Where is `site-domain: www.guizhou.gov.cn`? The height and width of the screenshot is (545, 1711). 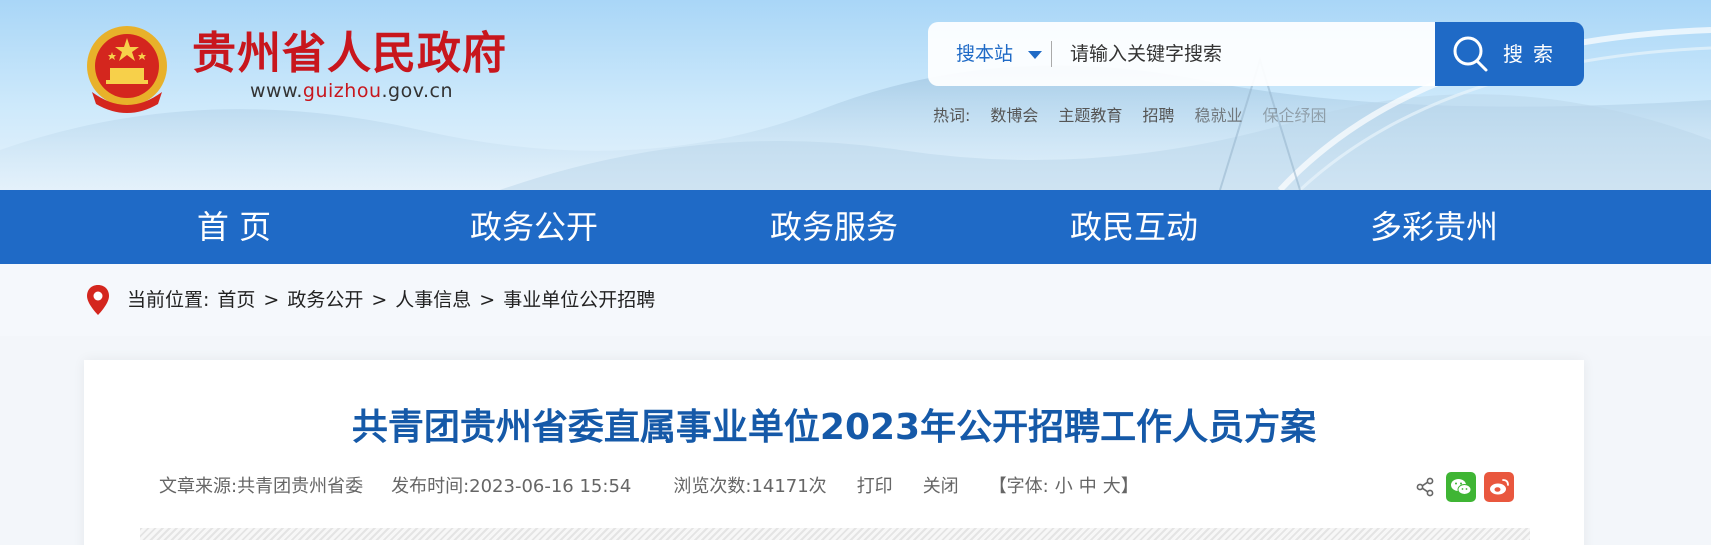
site-domain: www.guizhou.gov.cn is located at coordinates (352, 91).